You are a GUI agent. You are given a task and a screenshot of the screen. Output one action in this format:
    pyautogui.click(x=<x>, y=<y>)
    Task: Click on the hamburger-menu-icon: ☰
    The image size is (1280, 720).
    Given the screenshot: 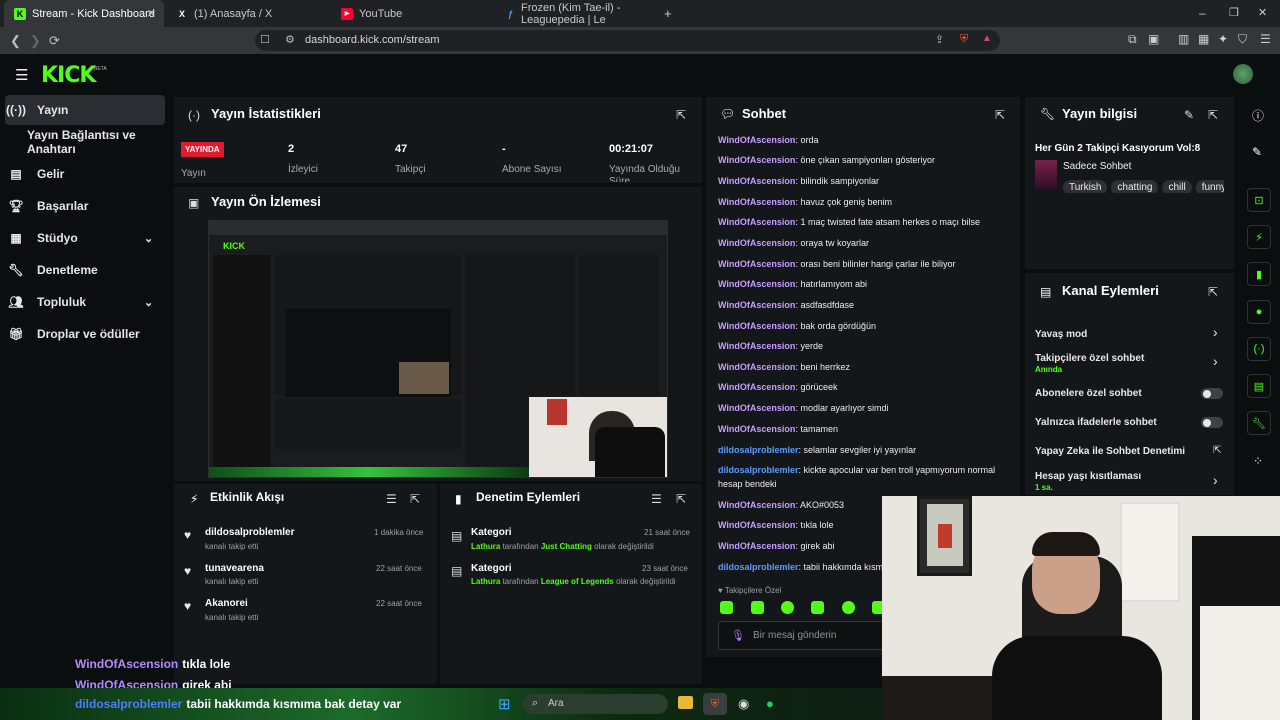 What is the action you would take?
    pyautogui.click(x=21, y=75)
    